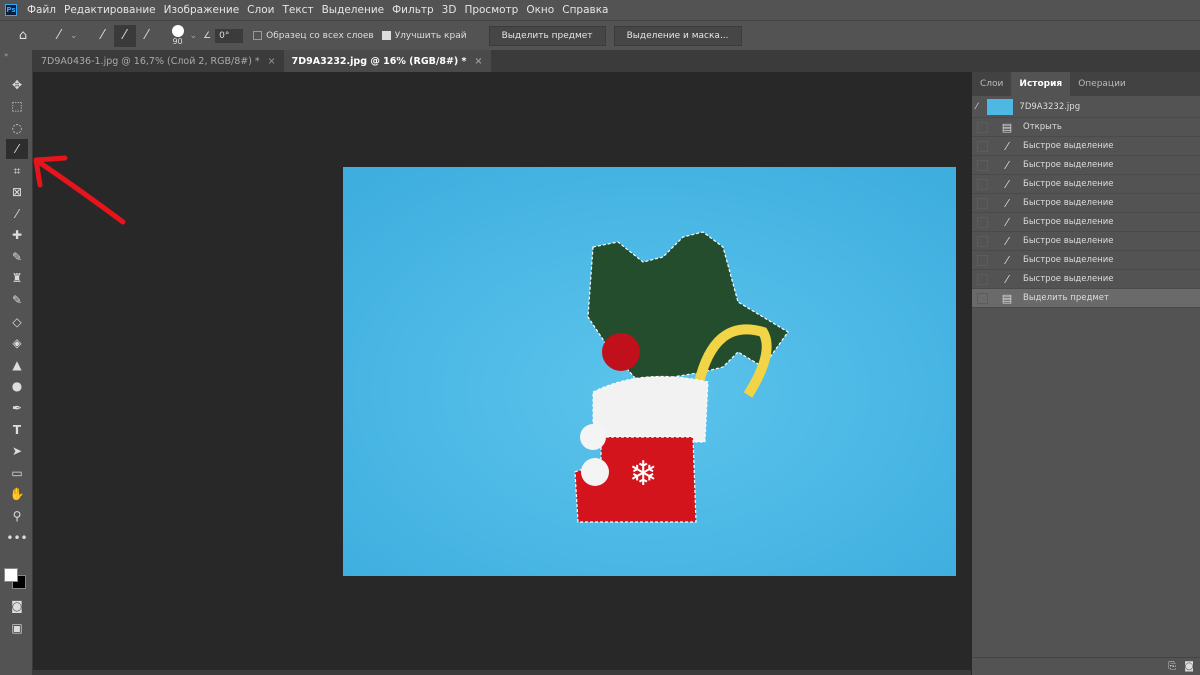  I want to click on type-tool-icon: T, so click(17, 430).